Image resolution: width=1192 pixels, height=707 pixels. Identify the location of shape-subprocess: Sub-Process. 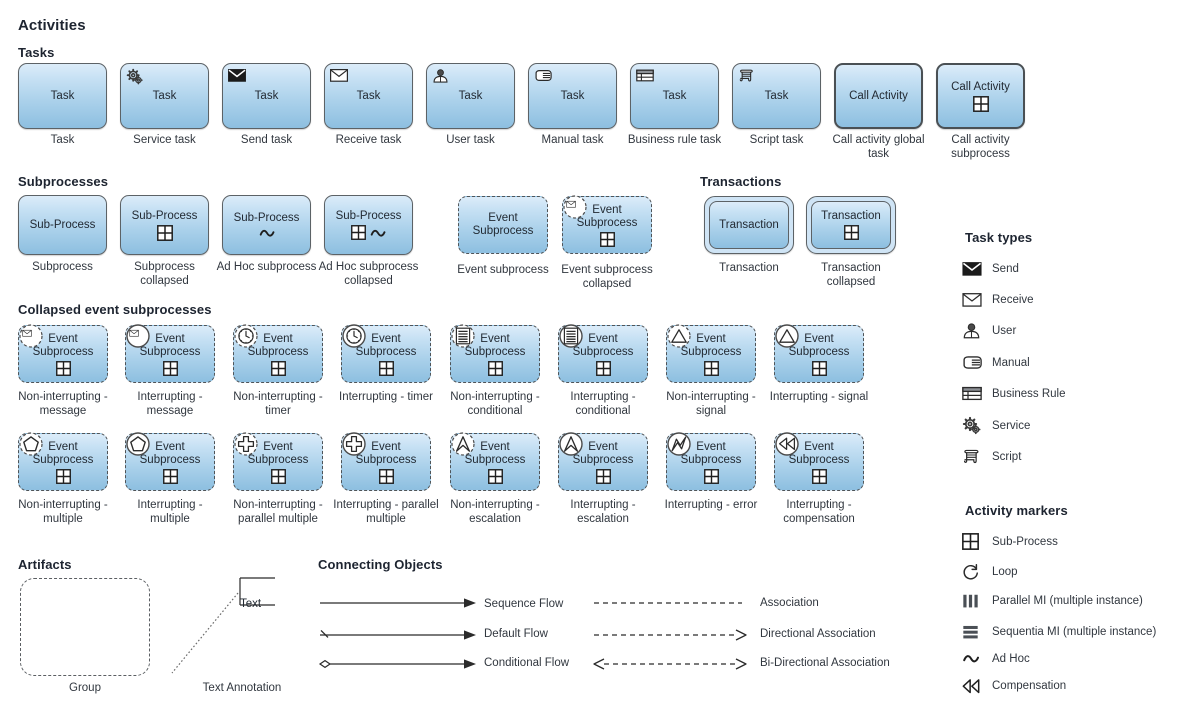
(62, 225).